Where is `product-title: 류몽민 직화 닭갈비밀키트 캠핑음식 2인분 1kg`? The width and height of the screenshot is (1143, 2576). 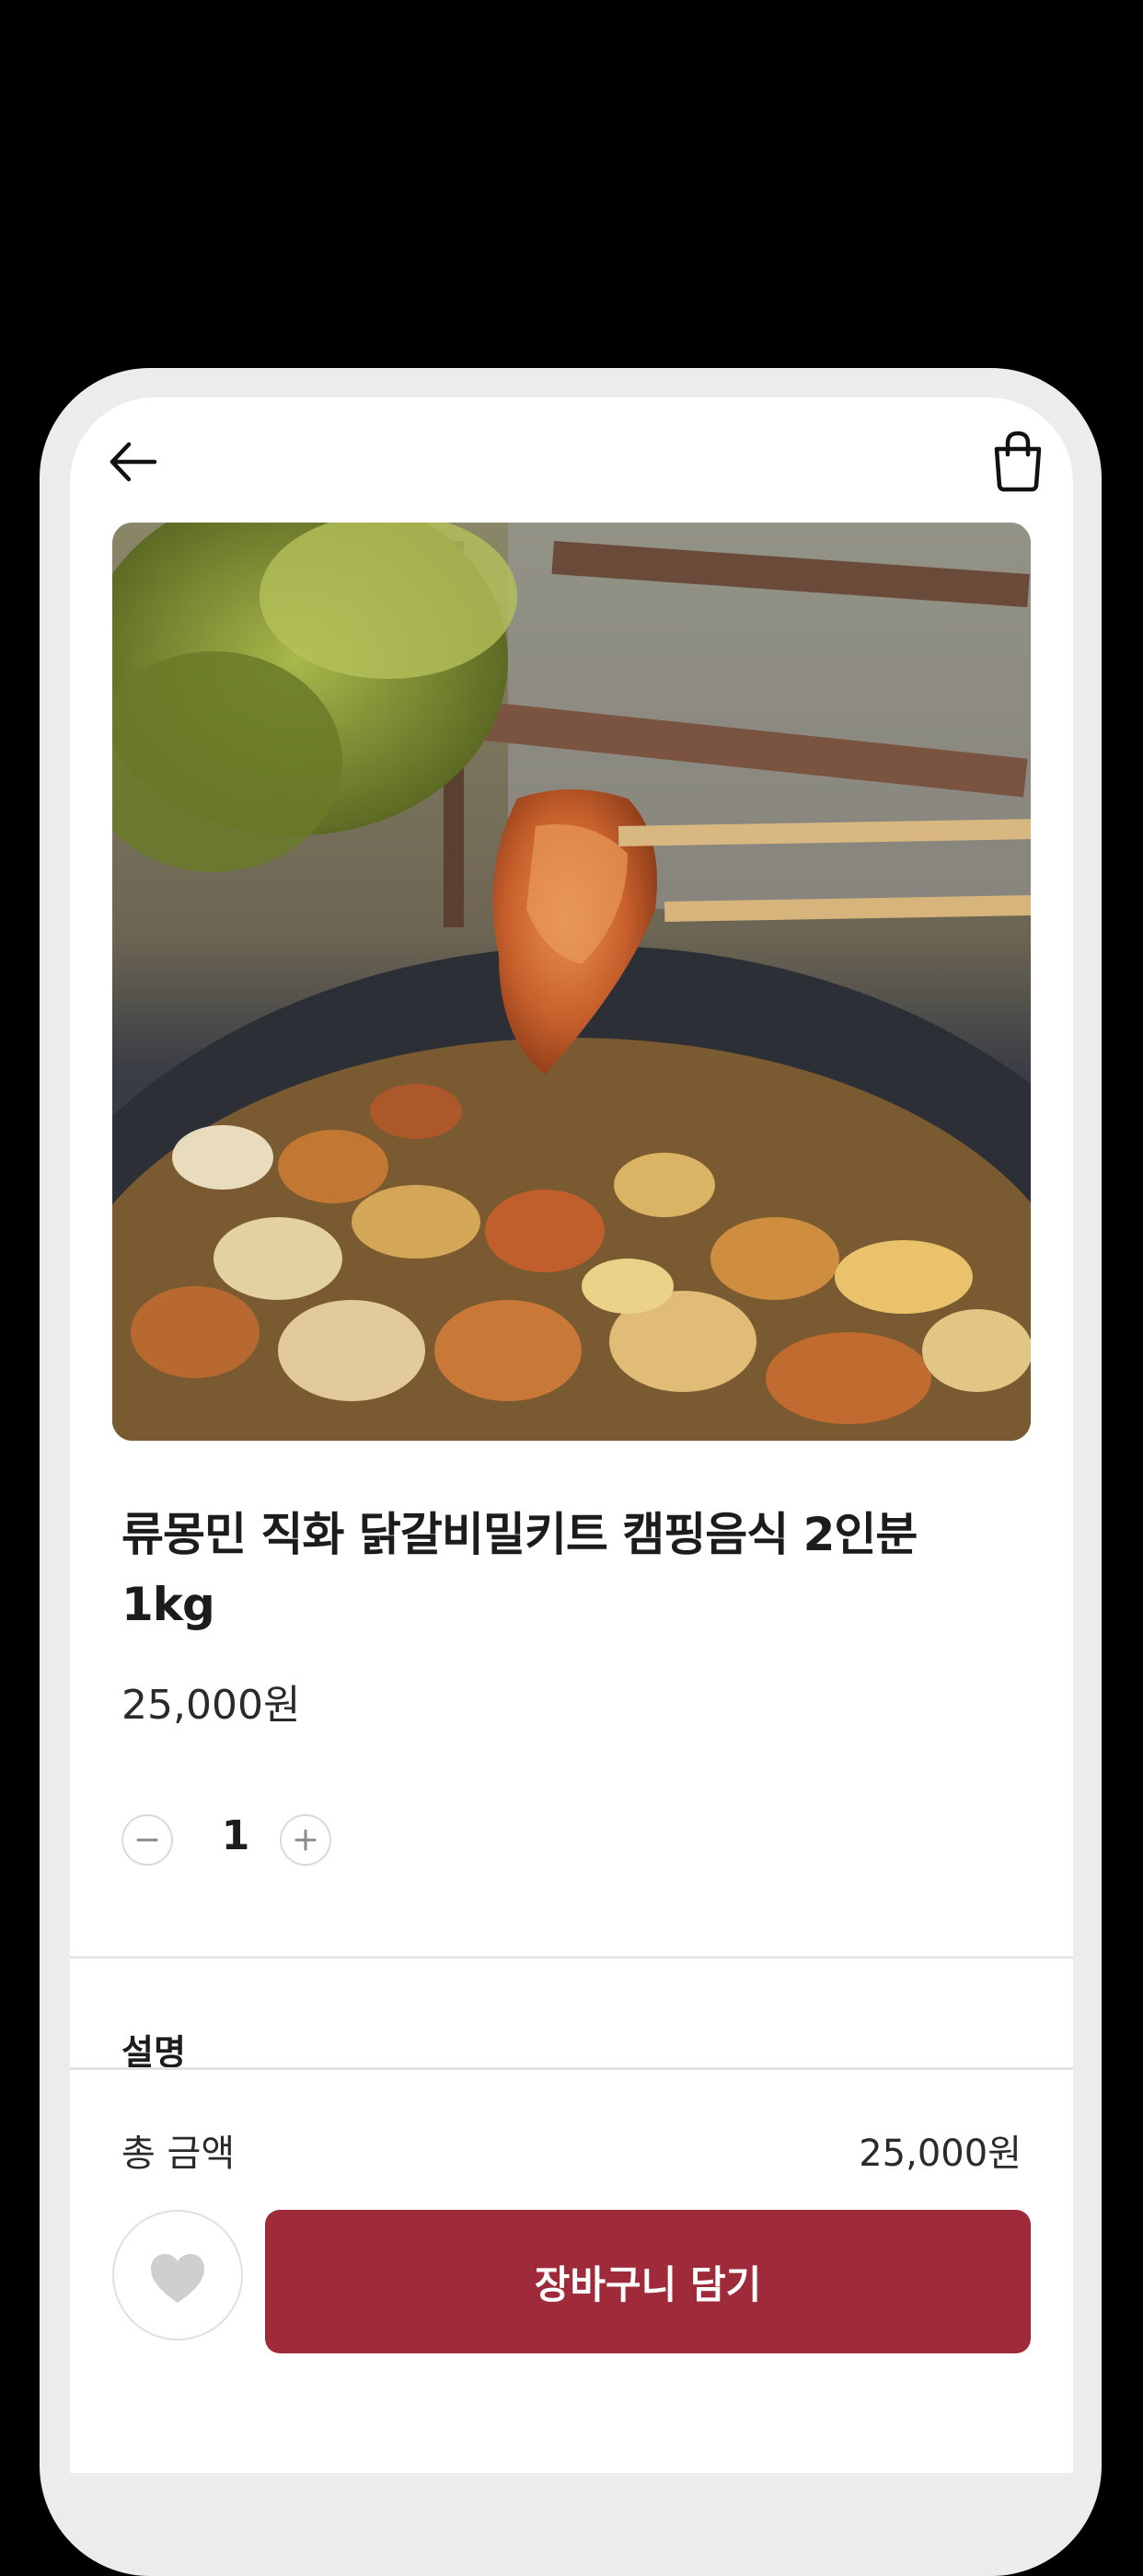
product-title: 류몽민 직화 닭갈비밀키트 캠핑음식 2인분 1kg is located at coordinates (519, 1569).